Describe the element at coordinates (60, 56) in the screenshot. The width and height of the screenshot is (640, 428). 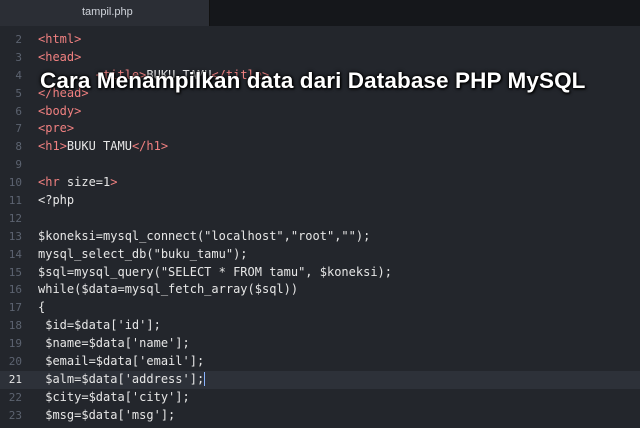
I see `line-code: <head>` at that location.